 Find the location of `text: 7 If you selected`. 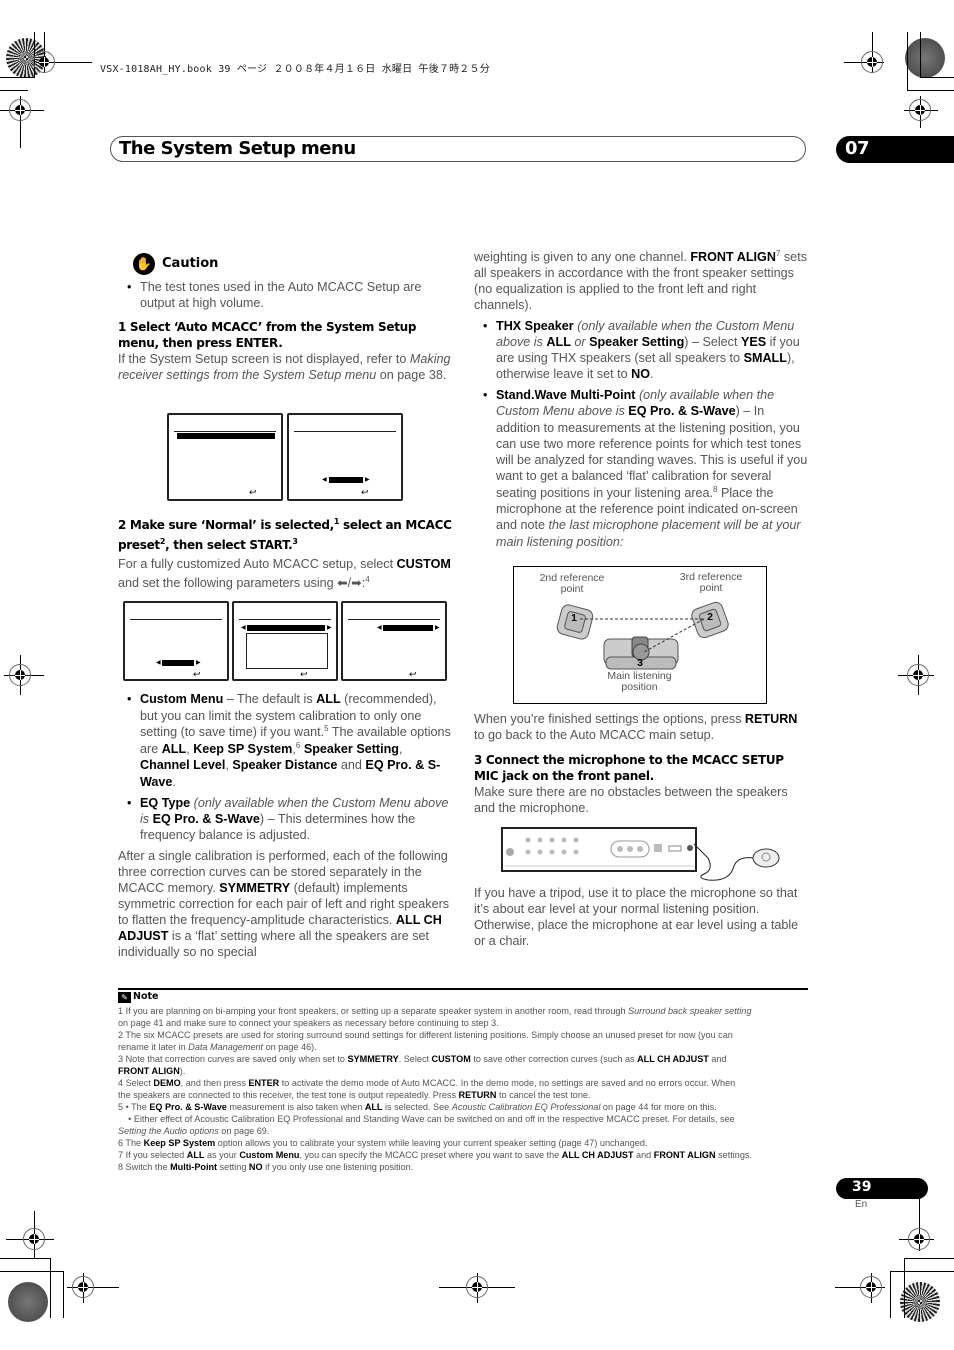

text: 7 If you selected is located at coordinates (152, 1155).